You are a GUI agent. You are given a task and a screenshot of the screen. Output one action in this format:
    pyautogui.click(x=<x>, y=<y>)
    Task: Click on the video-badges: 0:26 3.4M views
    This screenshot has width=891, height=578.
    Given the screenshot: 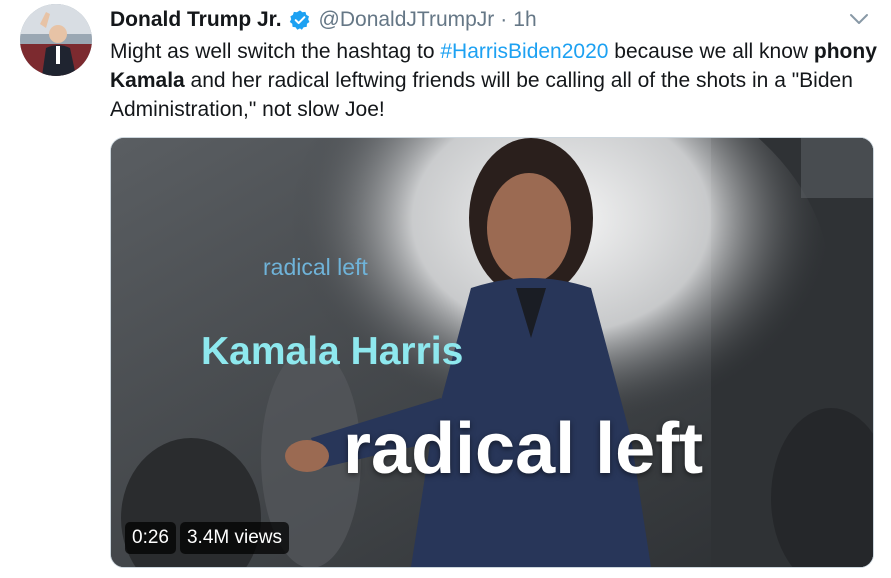 What is the action you would take?
    pyautogui.click(x=207, y=538)
    